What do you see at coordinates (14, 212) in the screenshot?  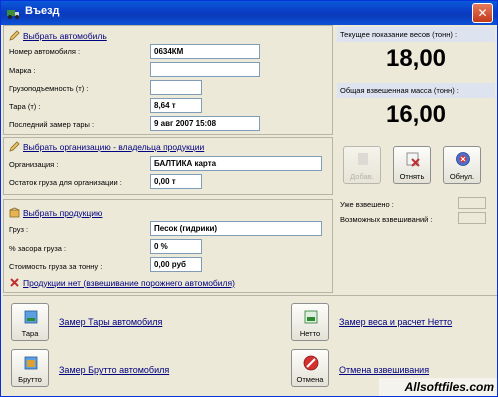 I see `box-icon` at bounding box center [14, 212].